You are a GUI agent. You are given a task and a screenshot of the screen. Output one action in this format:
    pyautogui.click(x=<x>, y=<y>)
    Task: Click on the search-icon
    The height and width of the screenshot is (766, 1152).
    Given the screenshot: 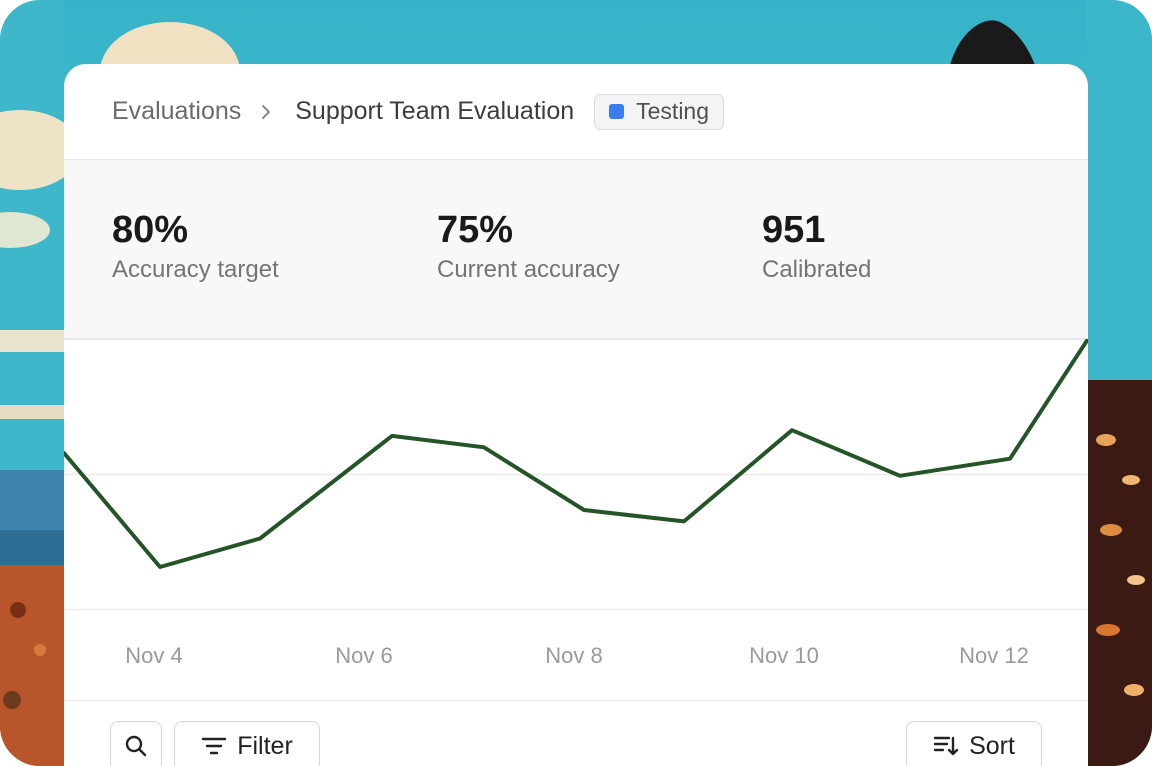 What is the action you would take?
    pyautogui.click(x=136, y=746)
    